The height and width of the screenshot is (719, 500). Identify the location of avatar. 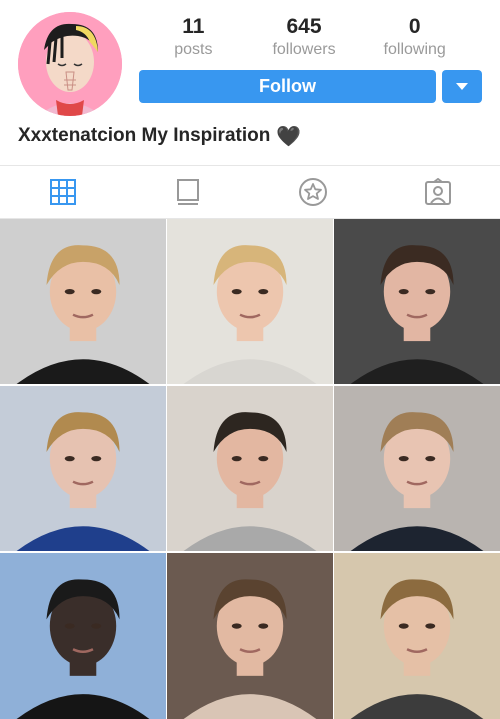
(70, 64).